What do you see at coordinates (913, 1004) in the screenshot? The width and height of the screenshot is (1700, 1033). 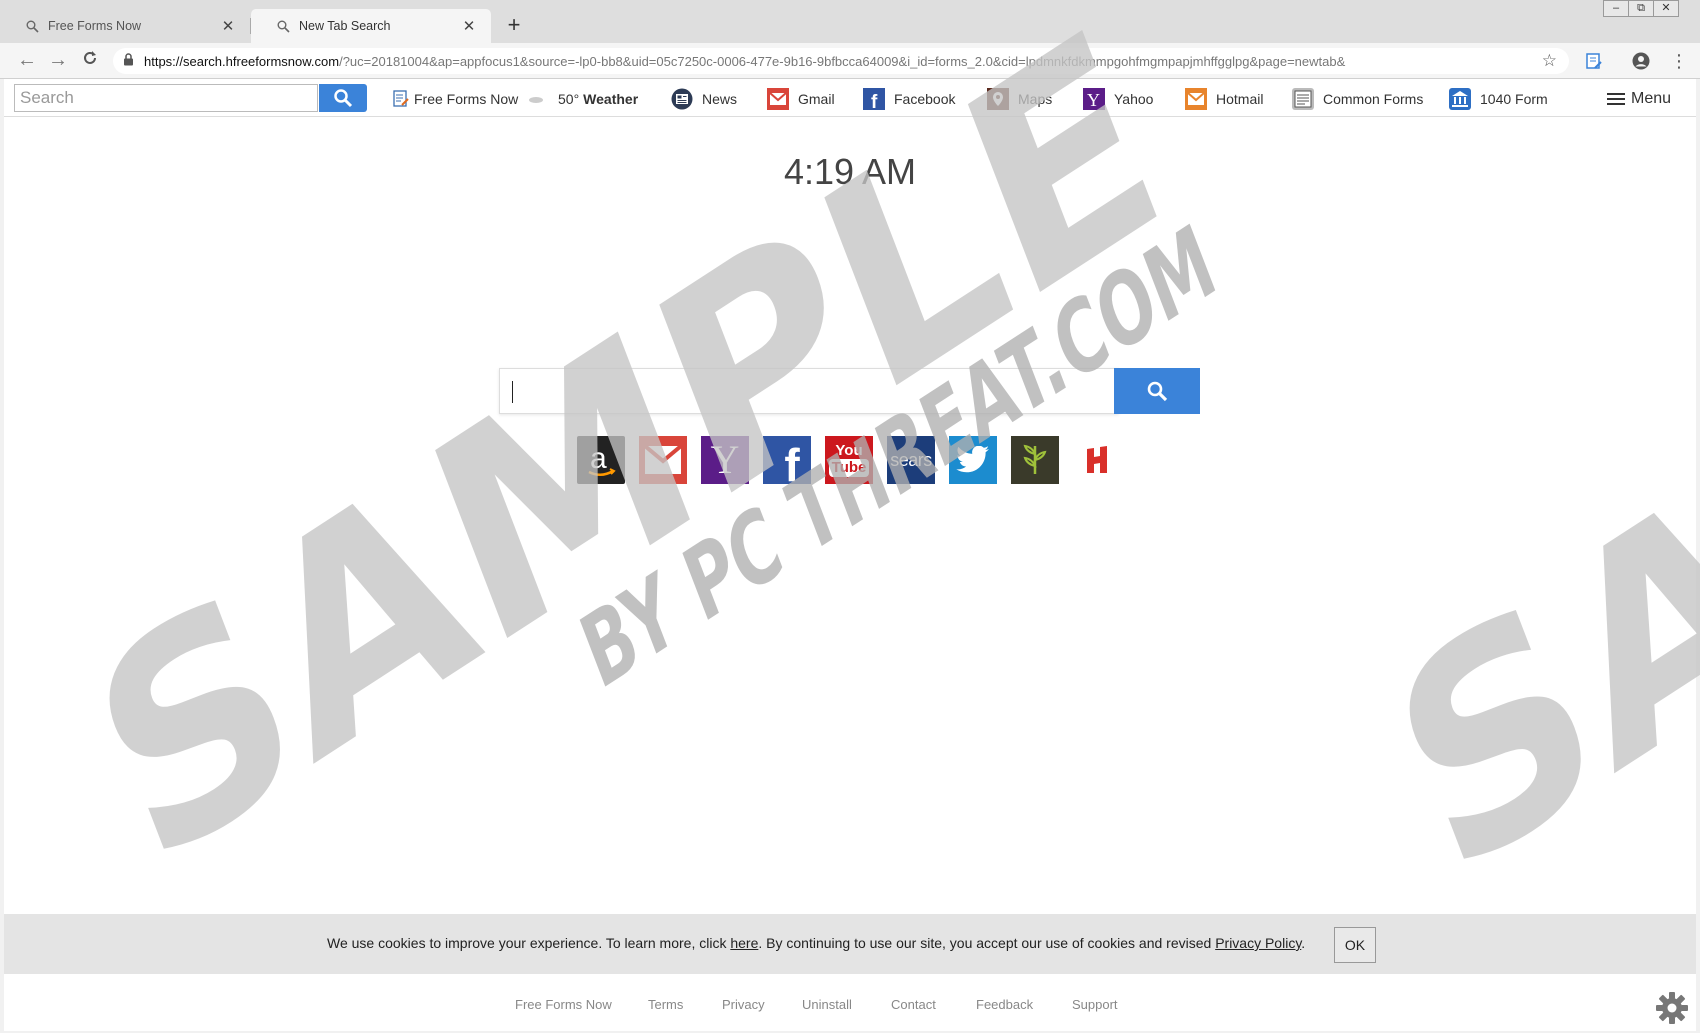 I see `footer-link-contact: Contact` at bounding box center [913, 1004].